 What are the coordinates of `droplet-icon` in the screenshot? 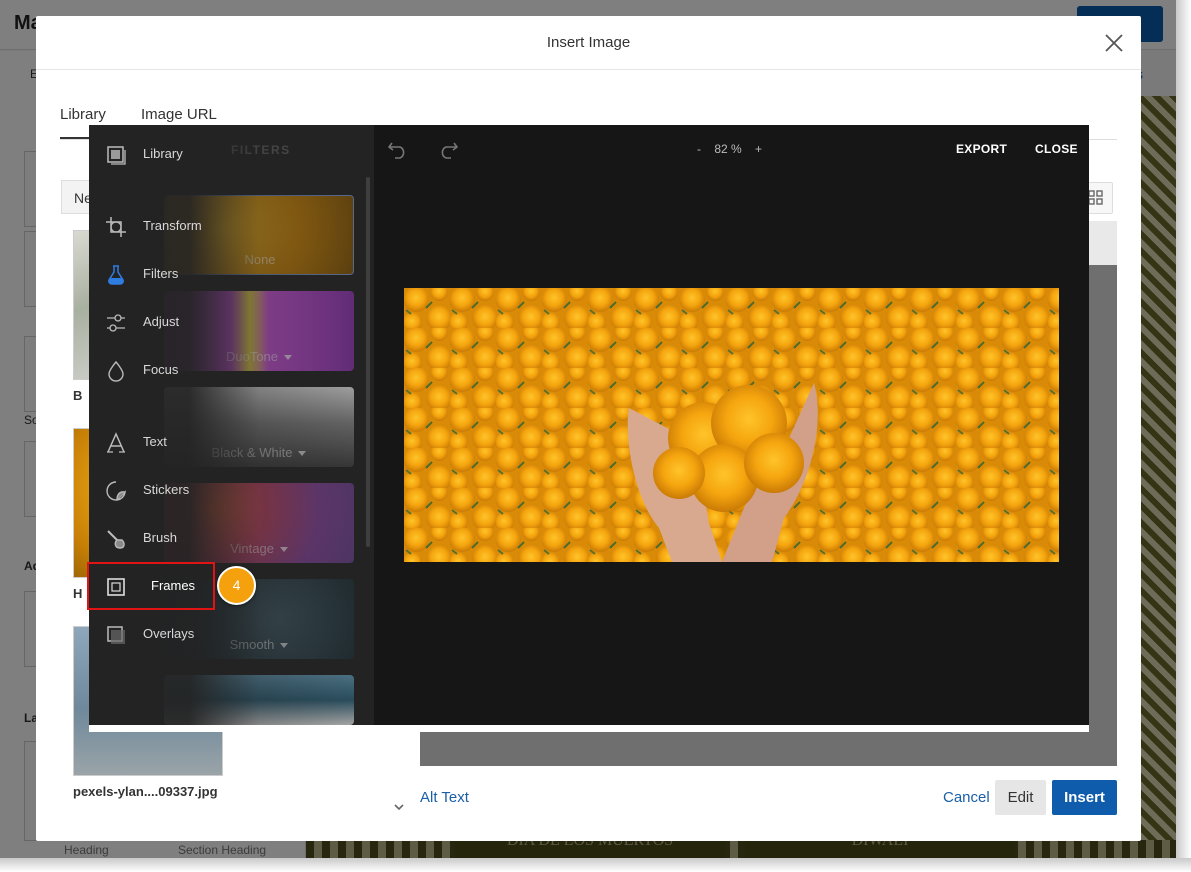 It's located at (116, 371).